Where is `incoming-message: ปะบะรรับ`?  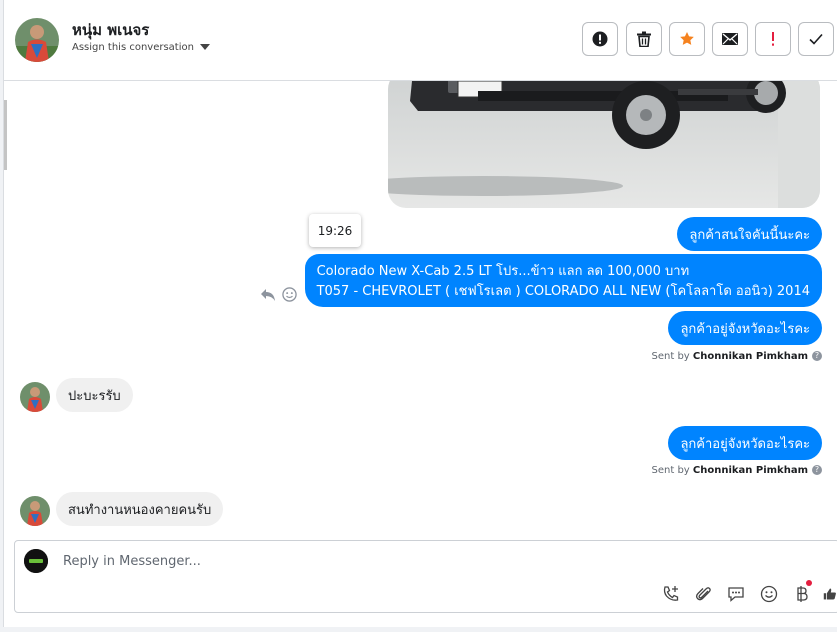 incoming-message: ปะบะรรับ is located at coordinates (94, 395).